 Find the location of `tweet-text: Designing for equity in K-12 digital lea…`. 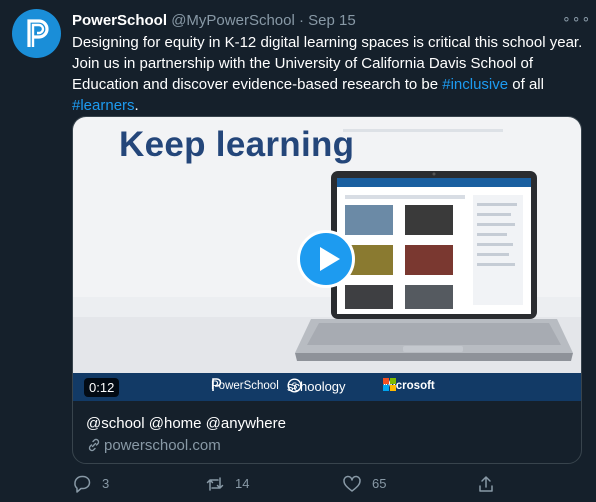

tweet-text: Designing for equity in K-12 digital lea… is located at coordinates (330, 74).